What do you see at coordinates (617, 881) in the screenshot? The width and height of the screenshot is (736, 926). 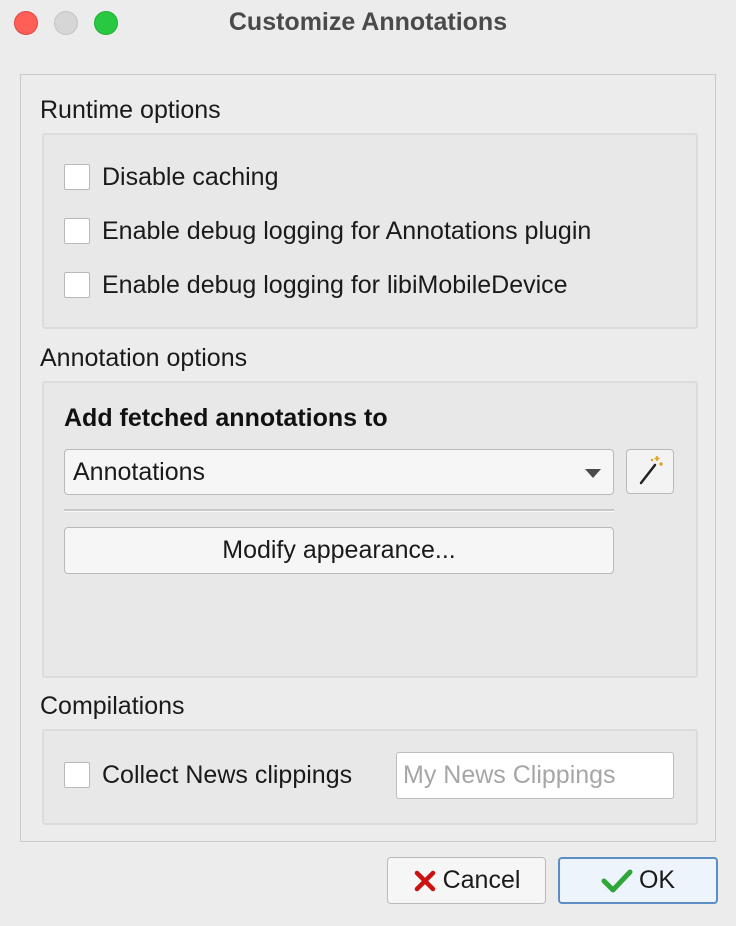 I see `checkmark-icon` at bounding box center [617, 881].